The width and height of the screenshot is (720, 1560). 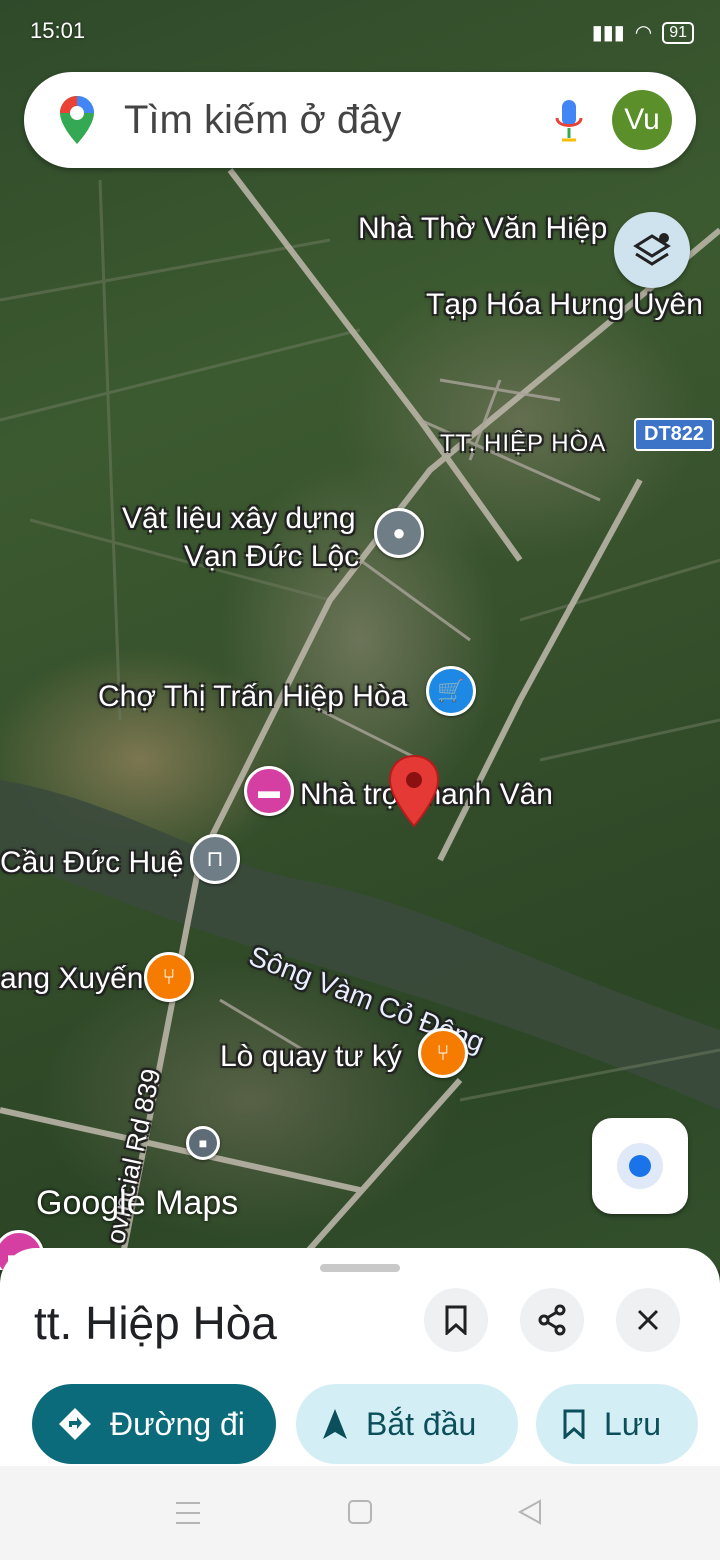 I want to click on menu-icon, so click(x=188, y=1513).